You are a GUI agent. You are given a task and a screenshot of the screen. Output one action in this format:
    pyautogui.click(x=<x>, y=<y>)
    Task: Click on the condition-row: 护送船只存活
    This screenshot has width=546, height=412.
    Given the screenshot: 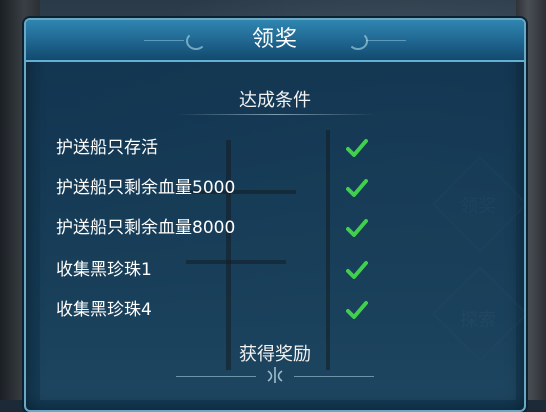 What is the action you would take?
    pyautogui.click(x=216, y=148)
    